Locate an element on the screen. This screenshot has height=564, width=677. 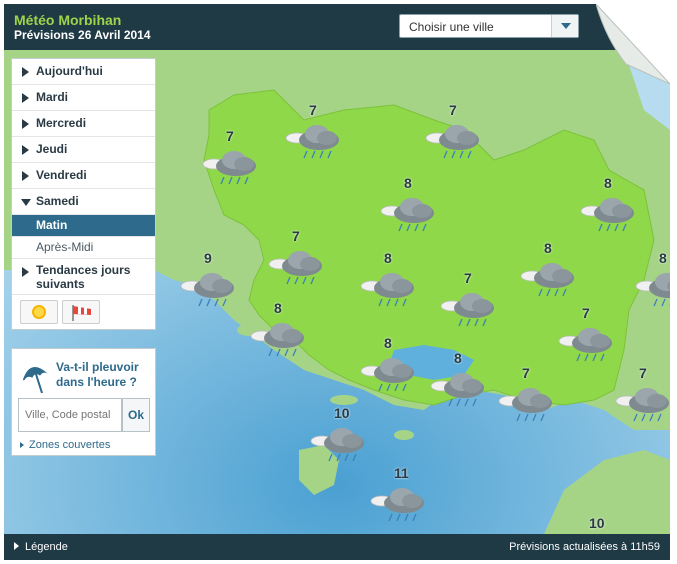
nav-day-mardi: Mardi is located at coordinates (83, 98).